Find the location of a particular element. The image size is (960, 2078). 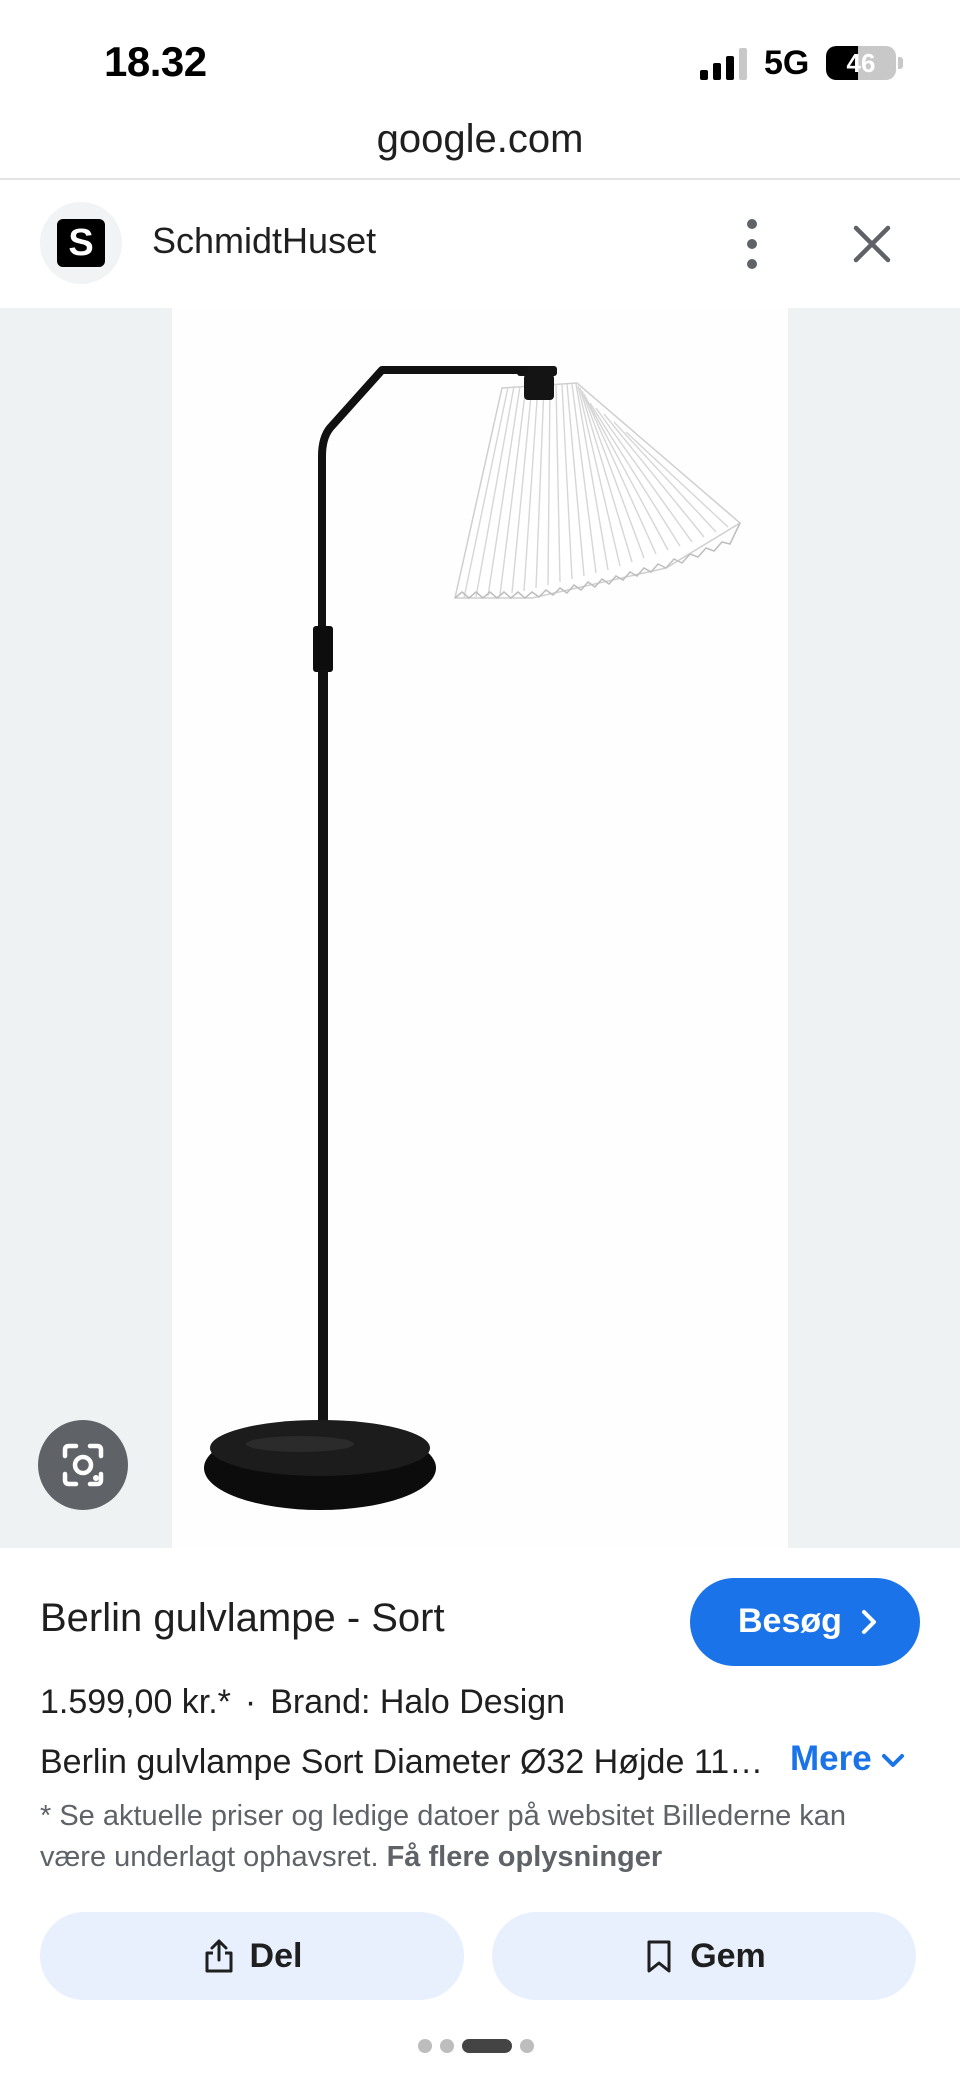

status-time: 18.32 is located at coordinates (155, 61).